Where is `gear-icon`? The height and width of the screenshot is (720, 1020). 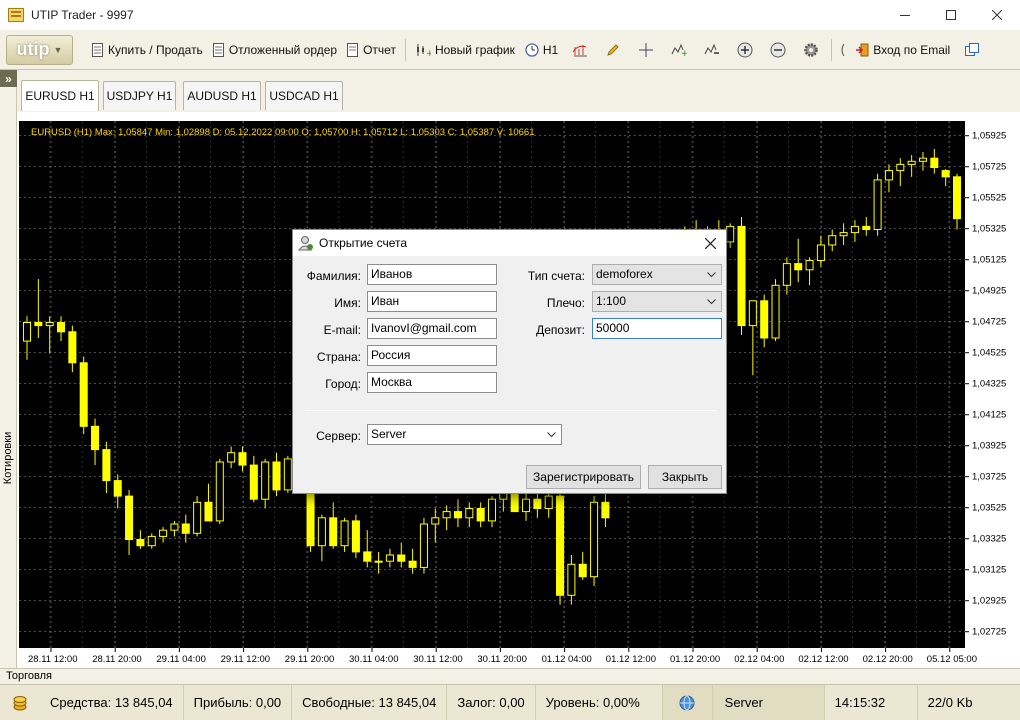 gear-icon is located at coordinates (810, 49).